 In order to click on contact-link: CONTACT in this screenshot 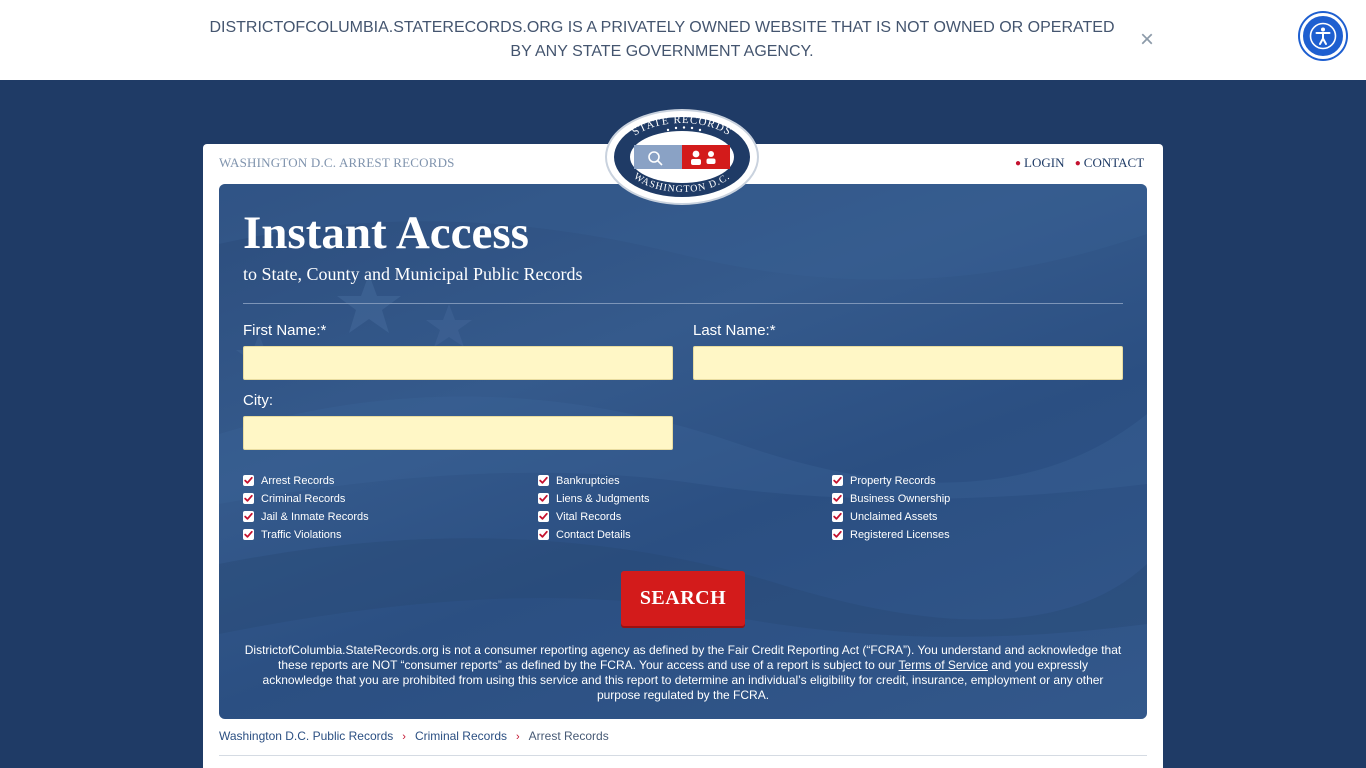, I will do `click(1114, 162)`.